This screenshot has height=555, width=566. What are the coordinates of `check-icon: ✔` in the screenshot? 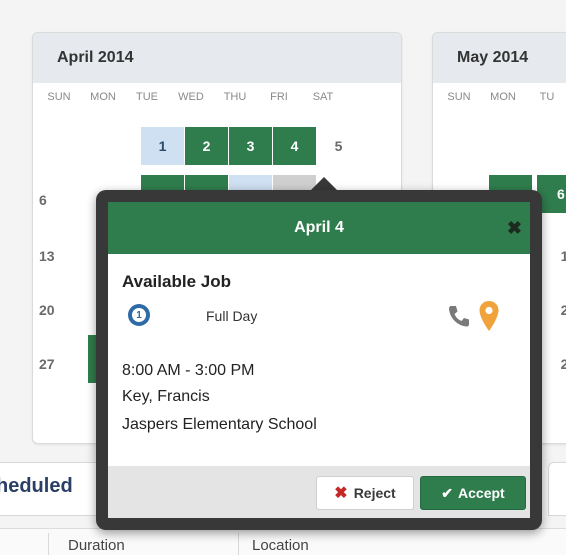 It's located at (447, 492).